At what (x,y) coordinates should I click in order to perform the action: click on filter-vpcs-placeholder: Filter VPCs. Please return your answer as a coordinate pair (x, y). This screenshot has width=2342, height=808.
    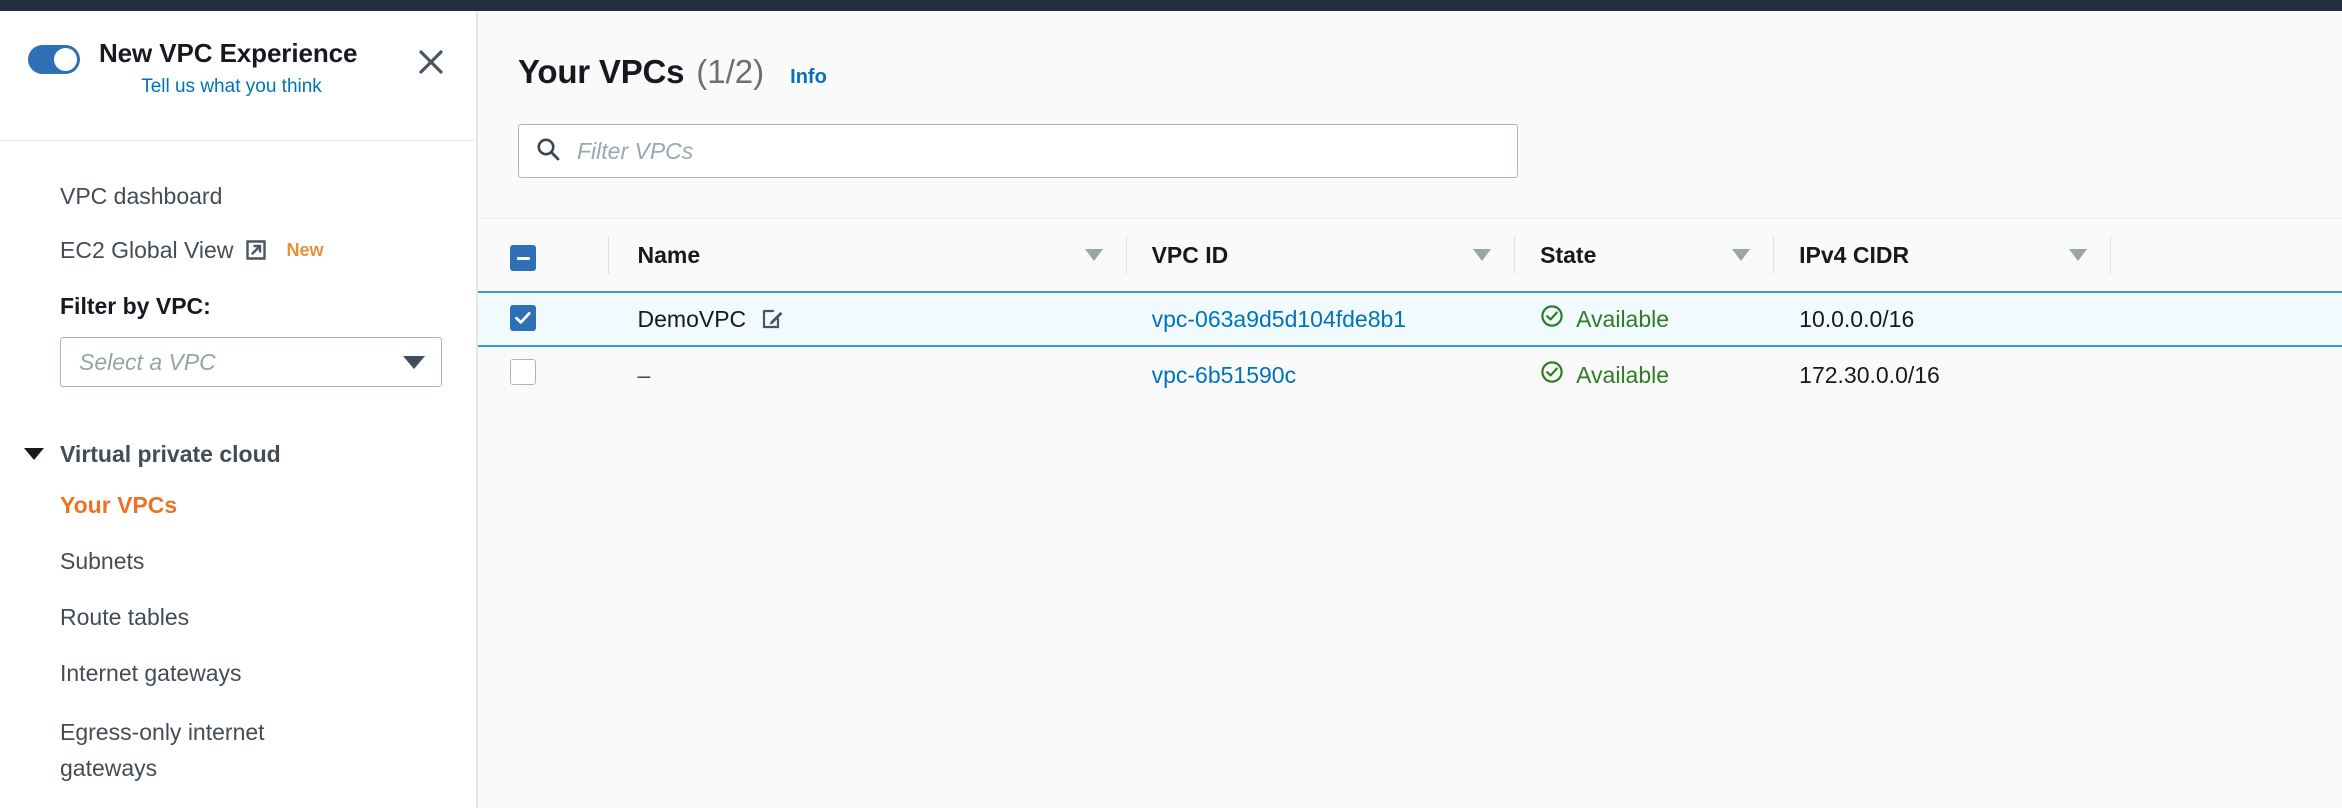
    Looking at the image, I should click on (635, 150).